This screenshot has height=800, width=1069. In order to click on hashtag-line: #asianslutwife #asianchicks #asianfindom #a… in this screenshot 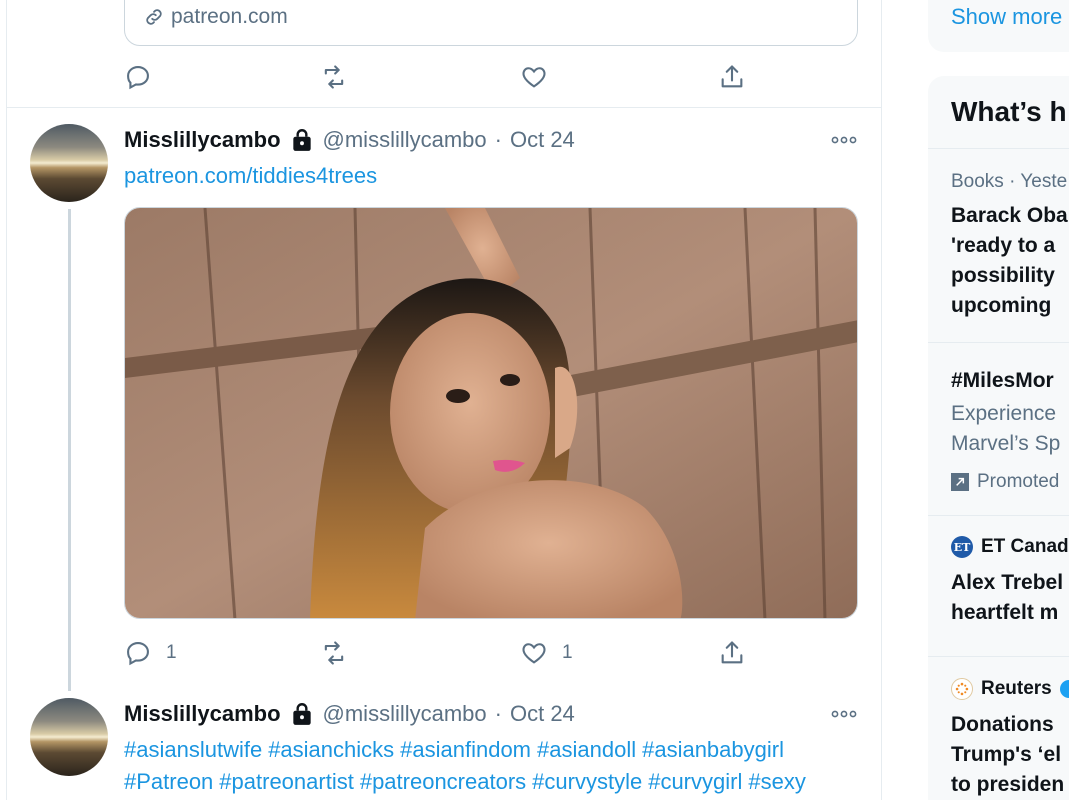, I will do `click(494, 750)`.